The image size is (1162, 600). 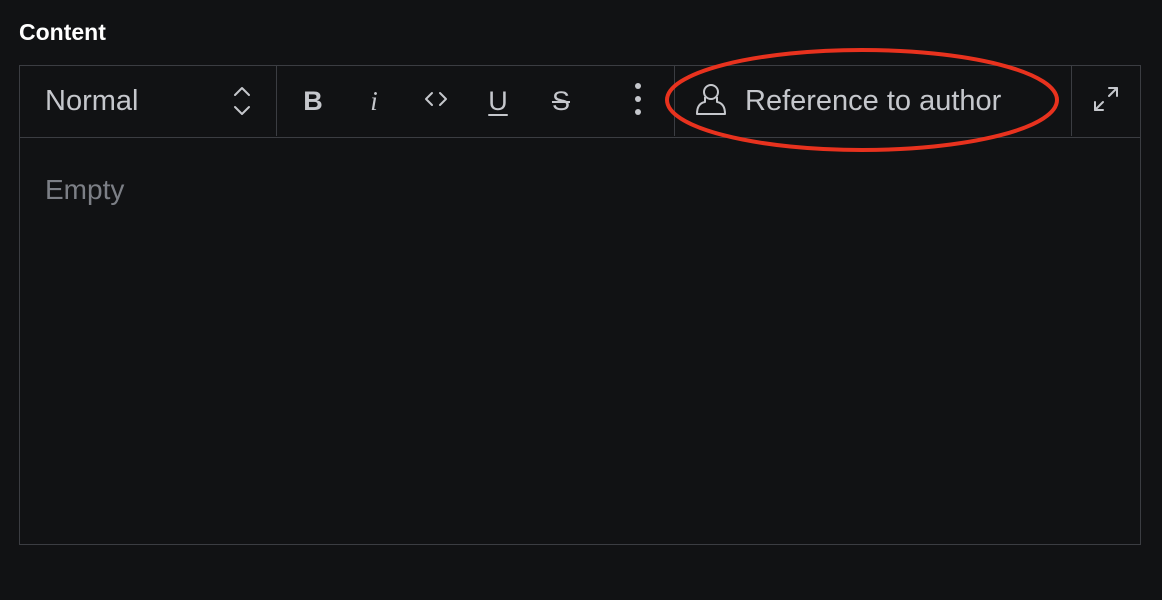 I want to click on editor-toolbar: Normal B i U S Reference to author, so click(x=580, y=102).